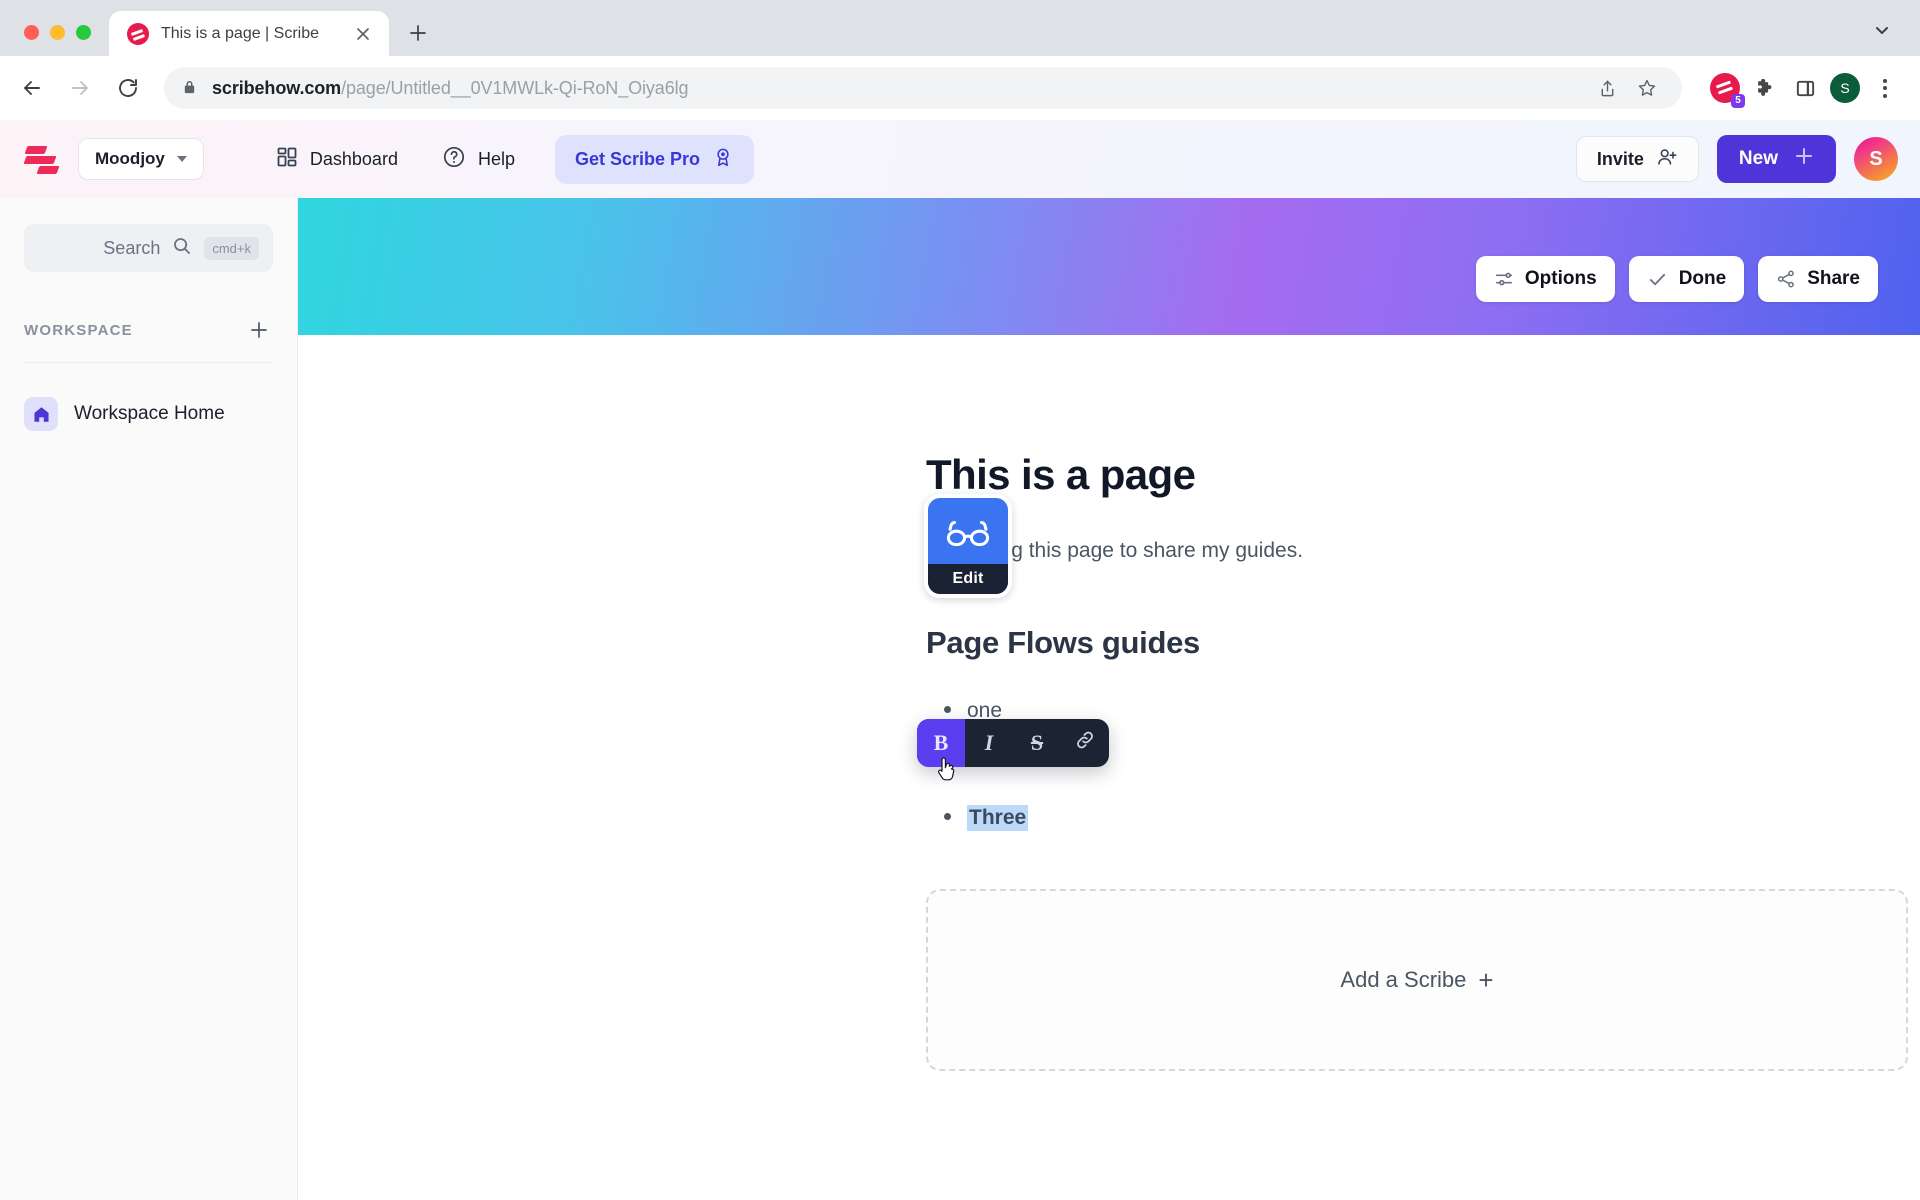 This screenshot has width=1920, height=1200. What do you see at coordinates (1432, 820) in the screenshot?
I see `list-item: Three` at bounding box center [1432, 820].